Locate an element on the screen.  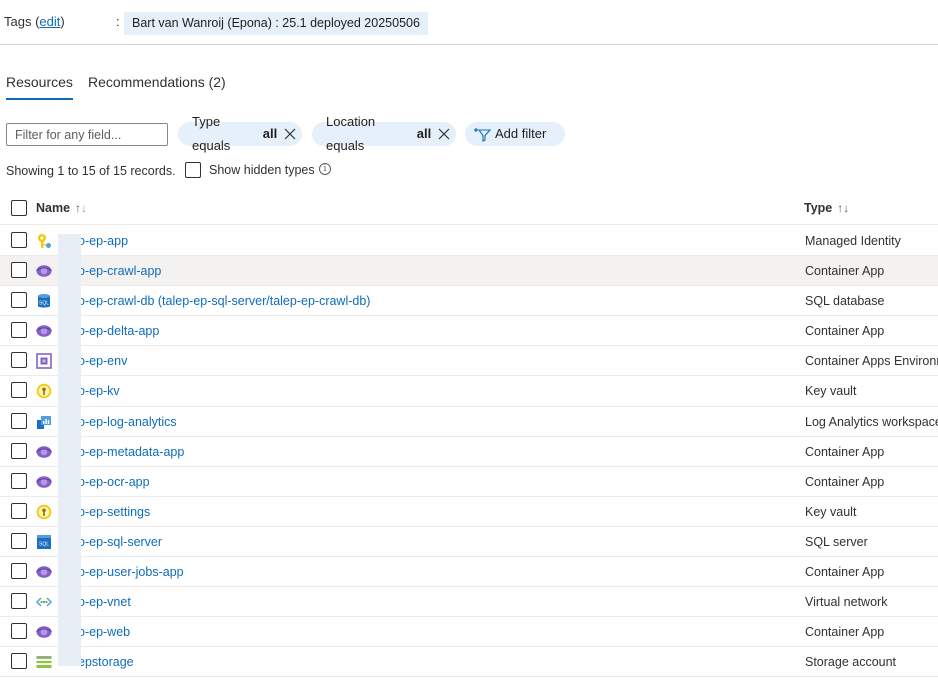
show-hidden-checkbox is located at coordinates (193, 170).